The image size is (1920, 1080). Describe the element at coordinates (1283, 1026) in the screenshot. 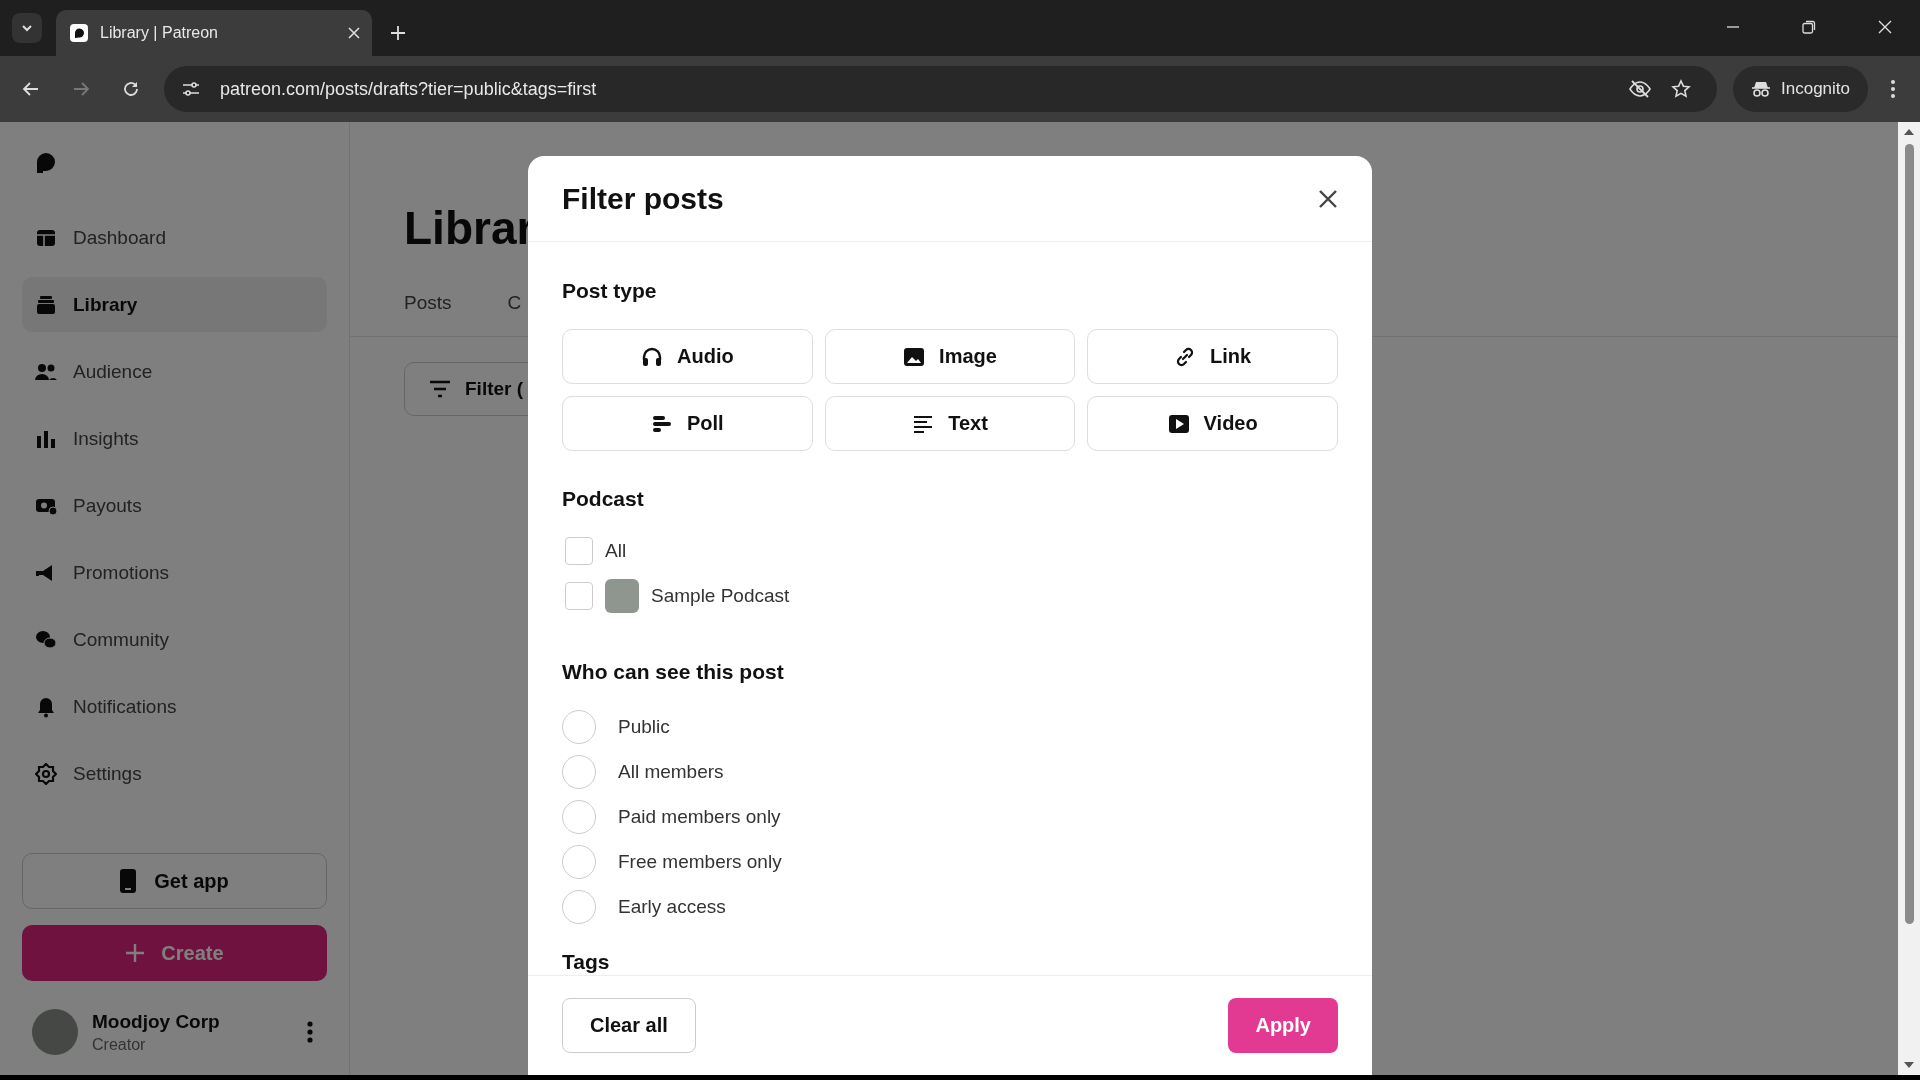

I see `apply-button: Apply` at that location.